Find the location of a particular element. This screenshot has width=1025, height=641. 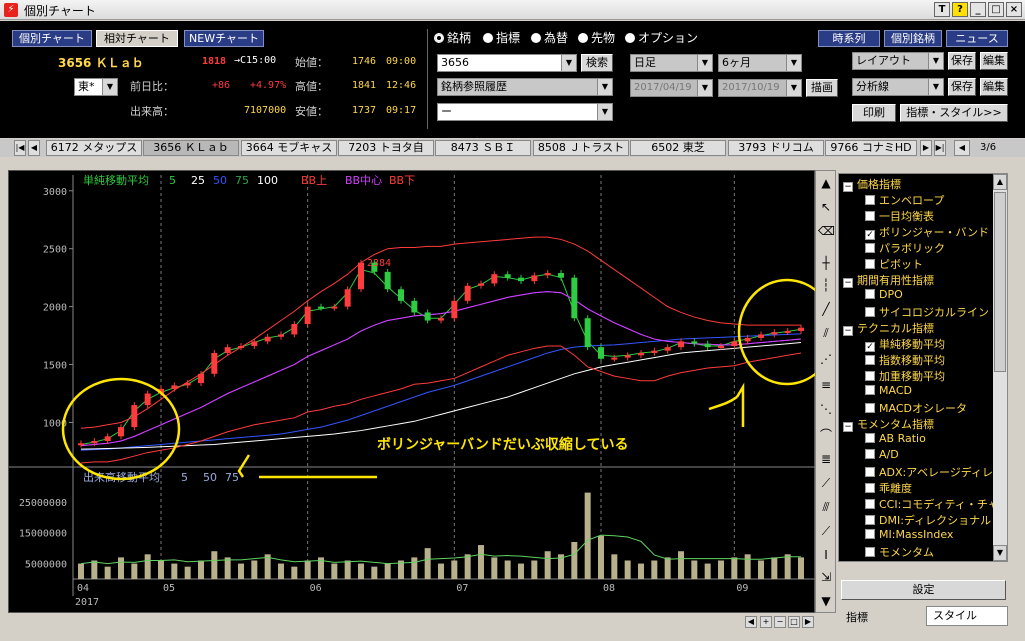

settings-button: 設定 is located at coordinates (923, 590).